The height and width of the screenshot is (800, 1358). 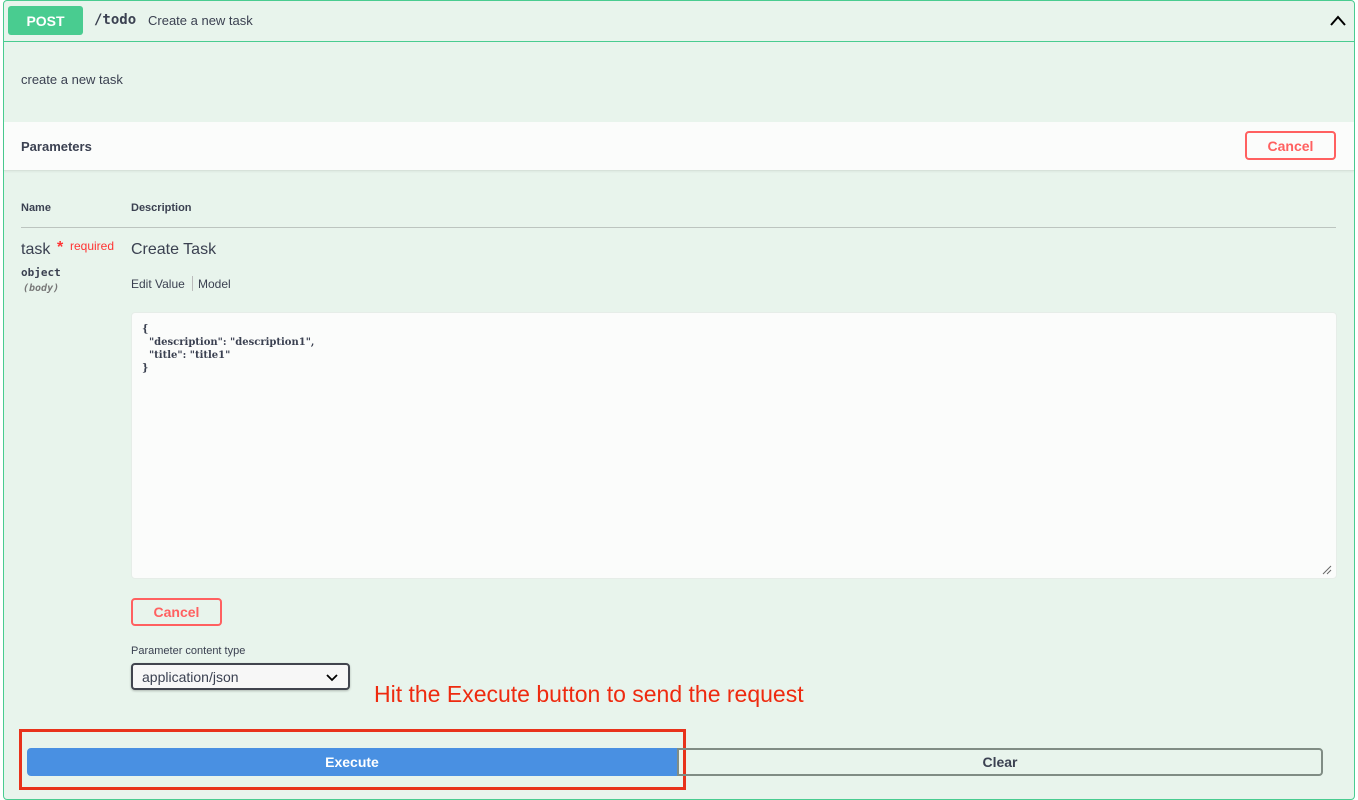 What do you see at coordinates (192, 283) in the screenshot?
I see `tab-divider` at bounding box center [192, 283].